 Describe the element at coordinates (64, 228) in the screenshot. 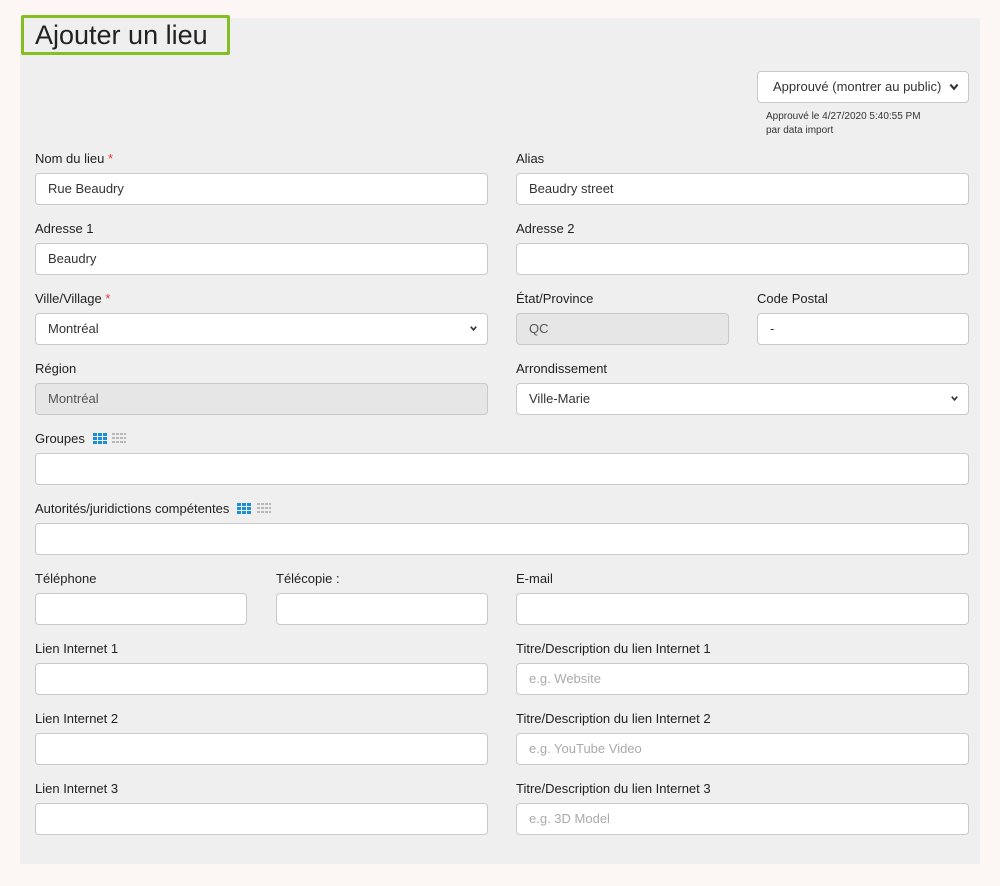

I see `adresse1-label: Adresse 1` at that location.